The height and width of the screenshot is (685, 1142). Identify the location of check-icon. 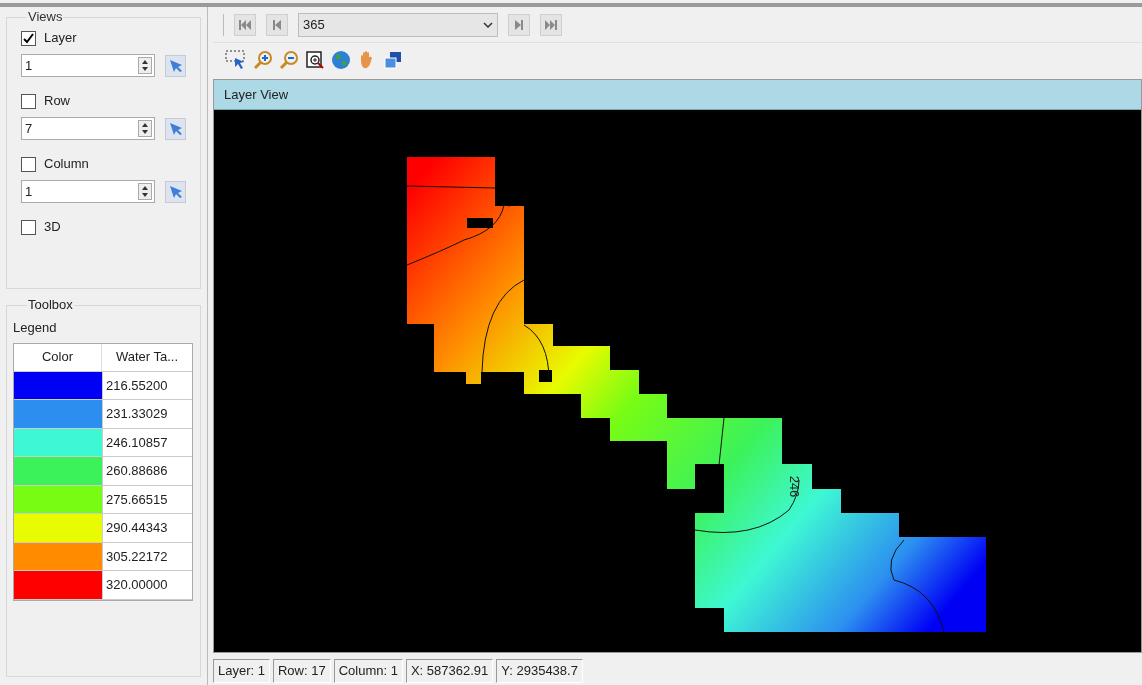
(28, 38).